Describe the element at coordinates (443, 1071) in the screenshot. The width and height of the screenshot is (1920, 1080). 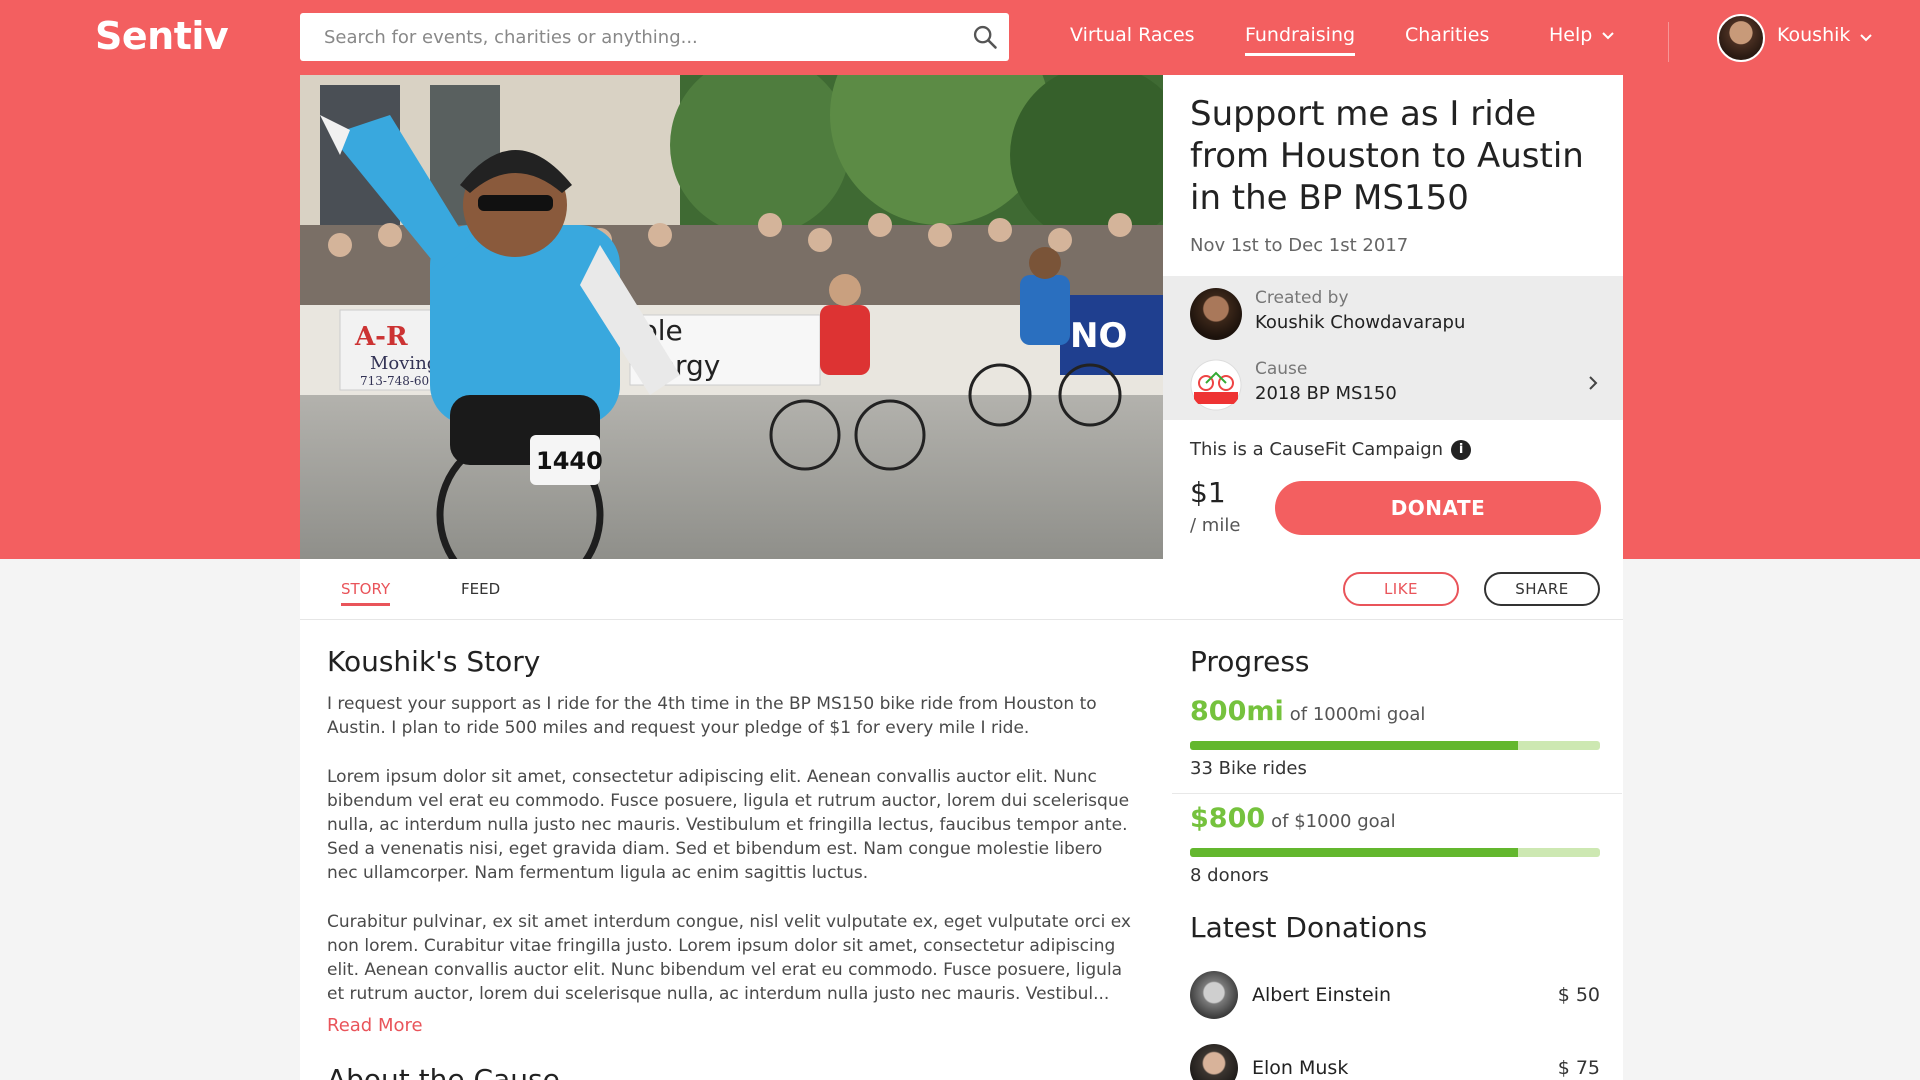
I see `about-cause-title: About the Cause` at that location.